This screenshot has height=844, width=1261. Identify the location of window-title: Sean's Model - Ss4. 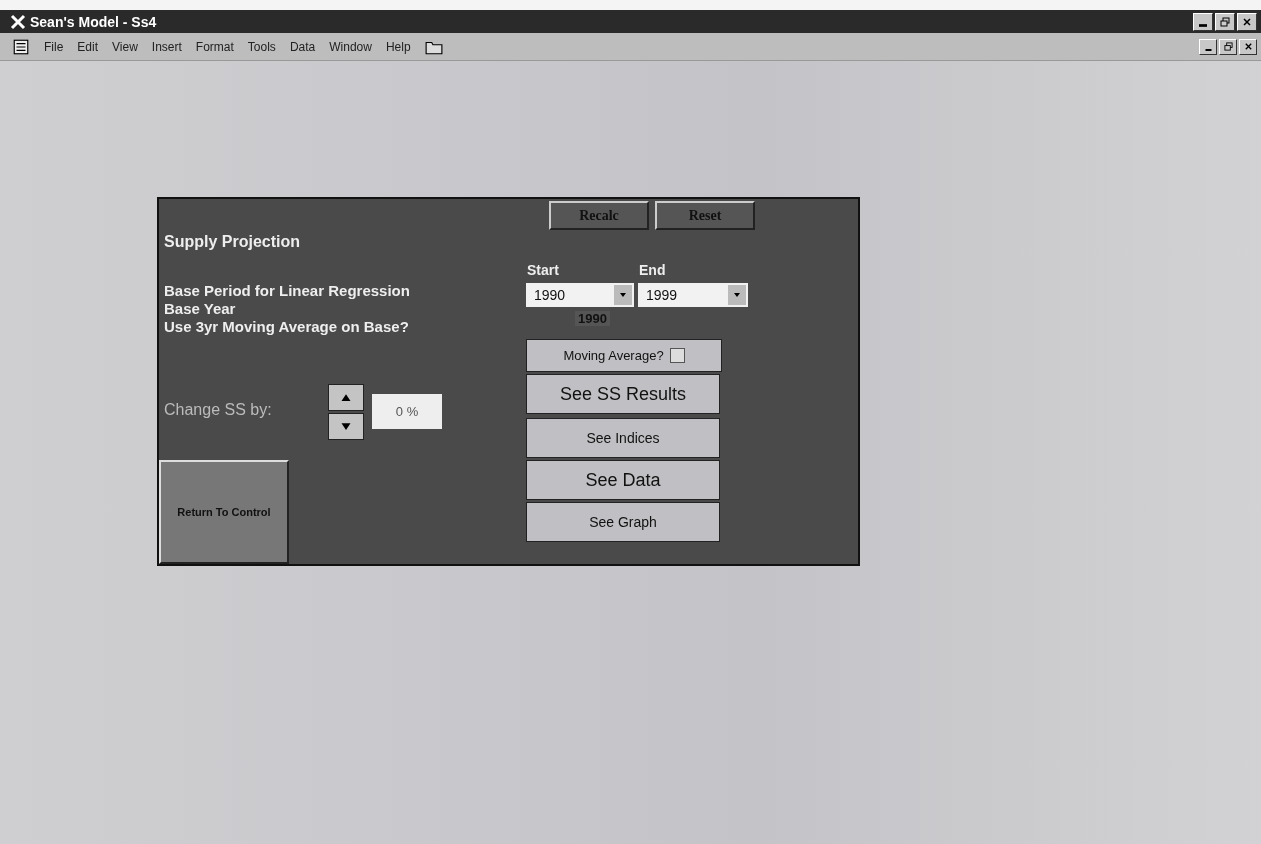
(93, 21).